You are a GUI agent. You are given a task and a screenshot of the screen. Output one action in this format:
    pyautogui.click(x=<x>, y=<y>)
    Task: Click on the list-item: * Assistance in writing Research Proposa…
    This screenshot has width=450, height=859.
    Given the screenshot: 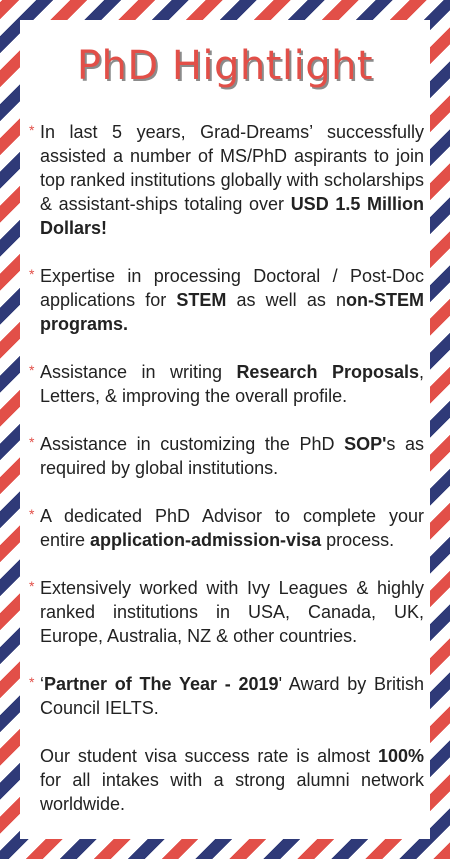 What is the action you would take?
    pyautogui.click(x=226, y=384)
    